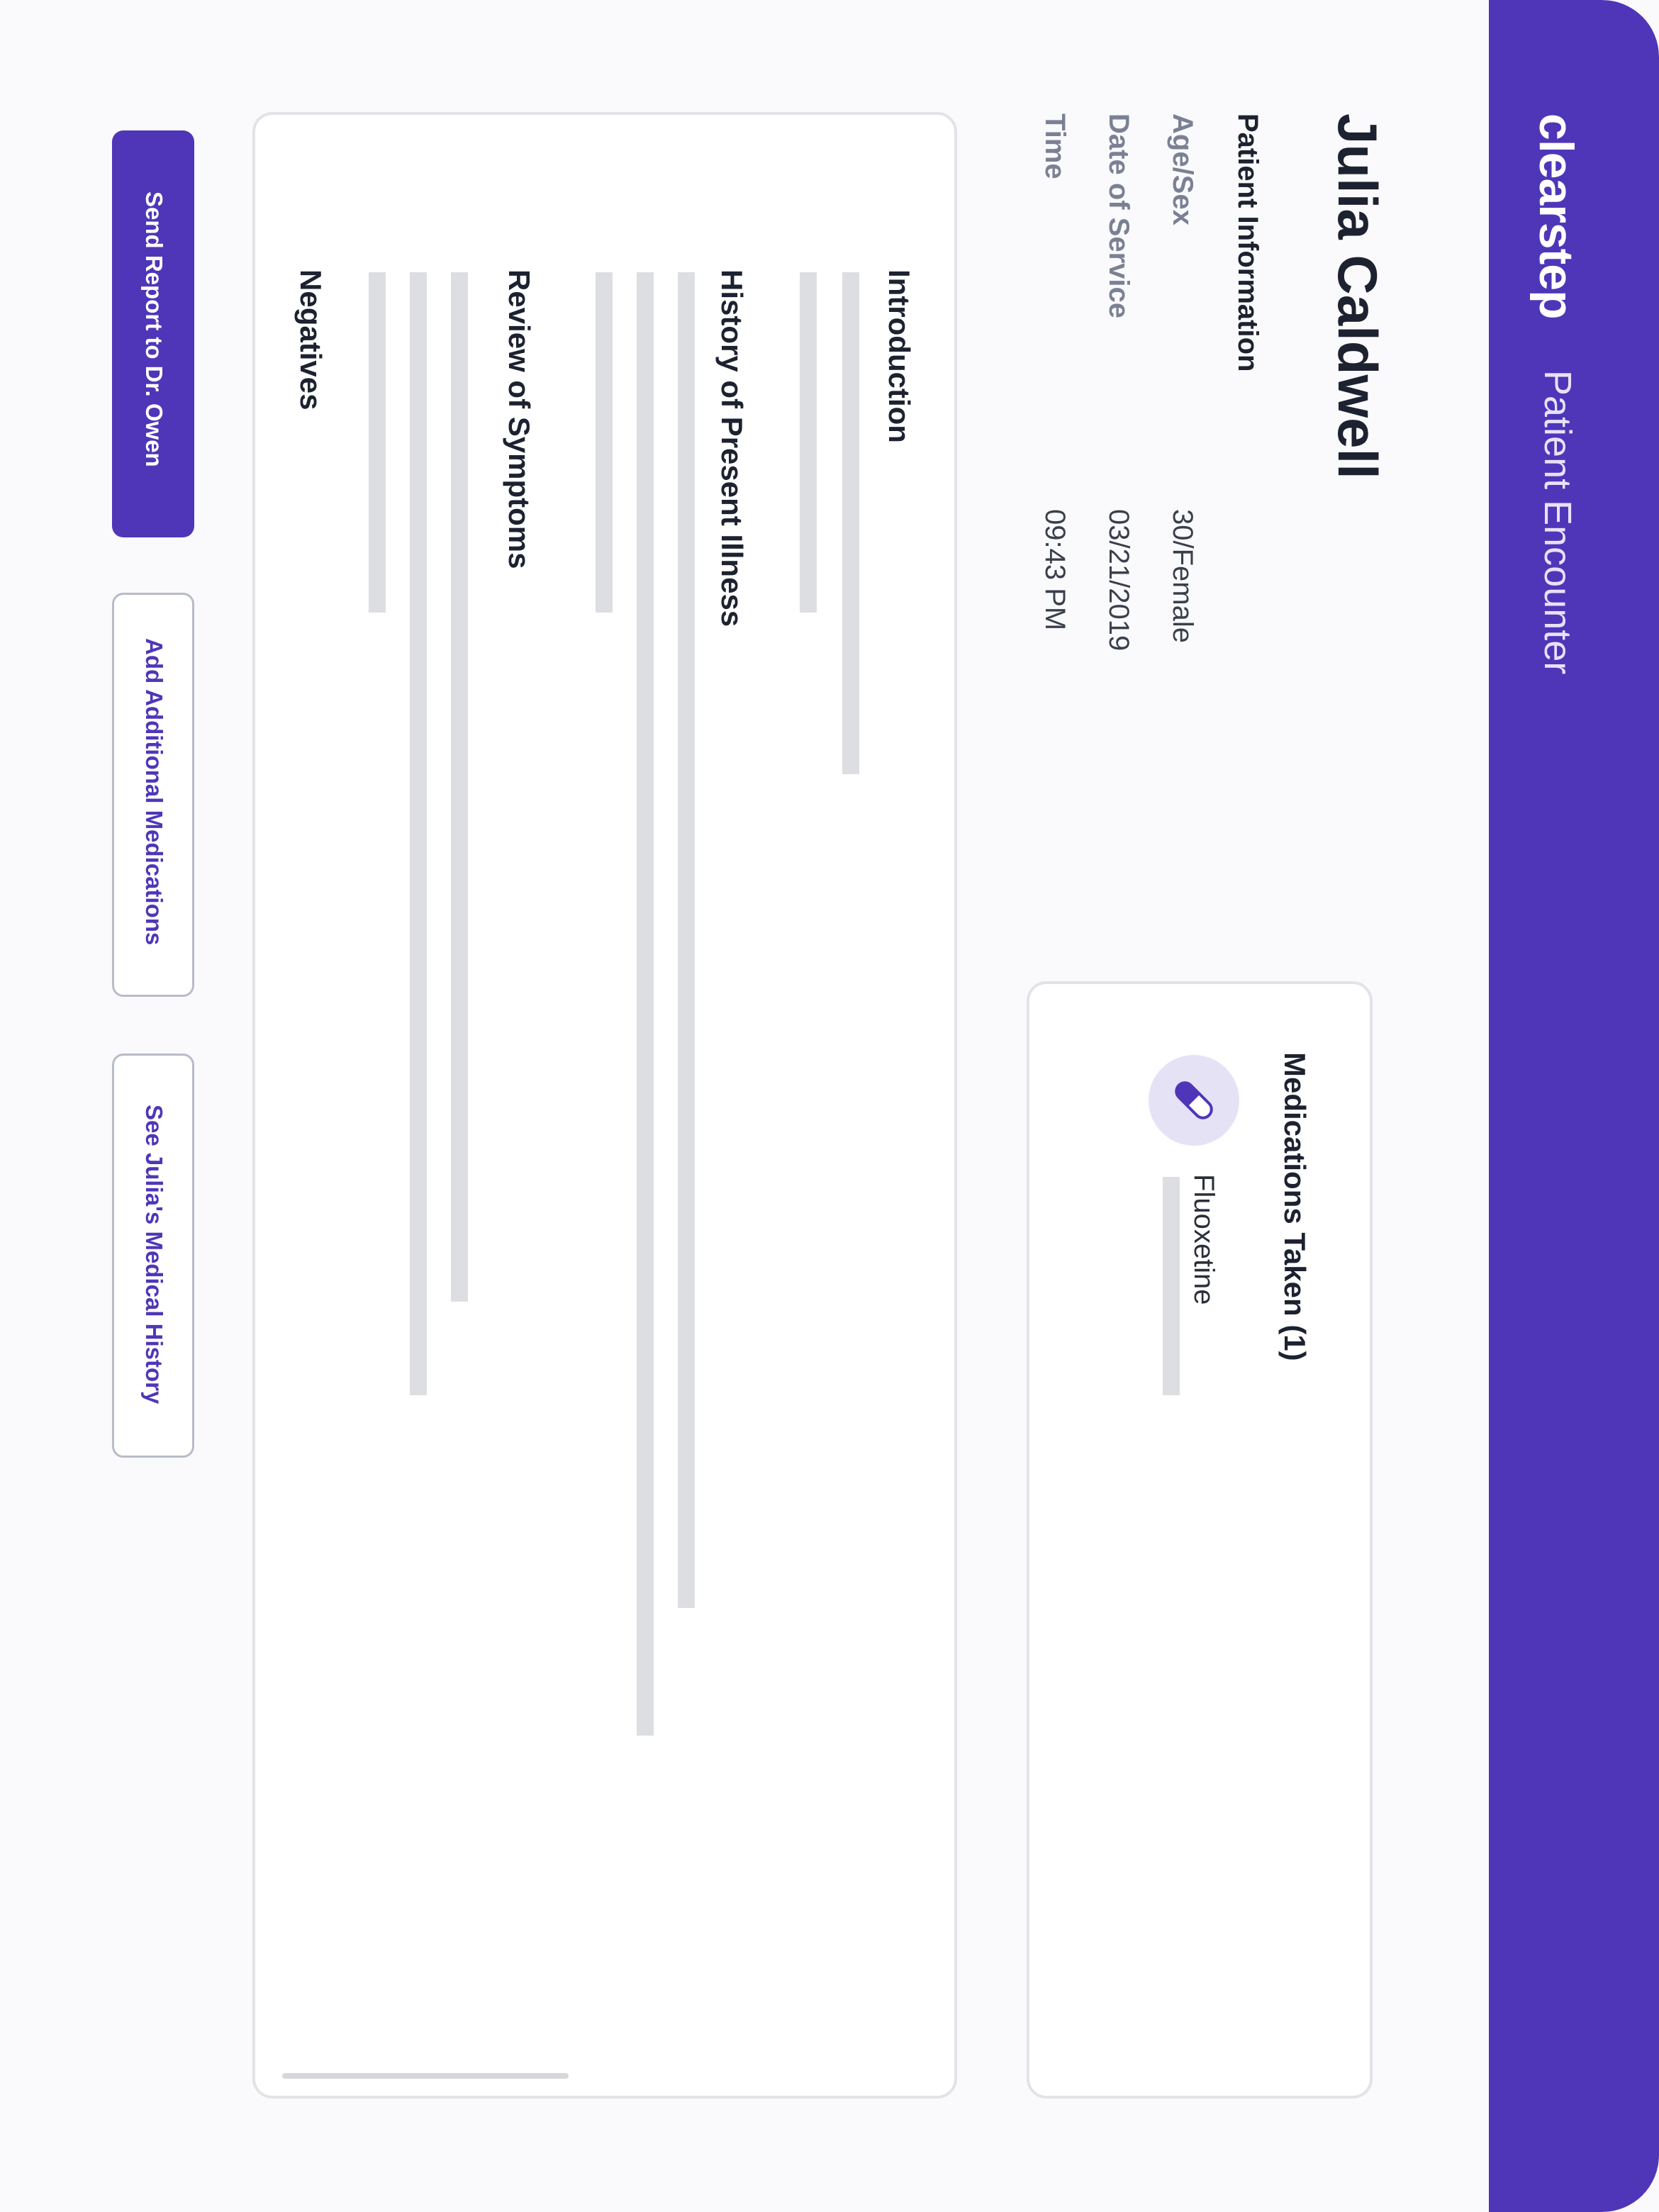 This screenshot has height=2212, width=1659. Describe the element at coordinates (1574, 1106) in the screenshot. I see `header-banner` at that location.